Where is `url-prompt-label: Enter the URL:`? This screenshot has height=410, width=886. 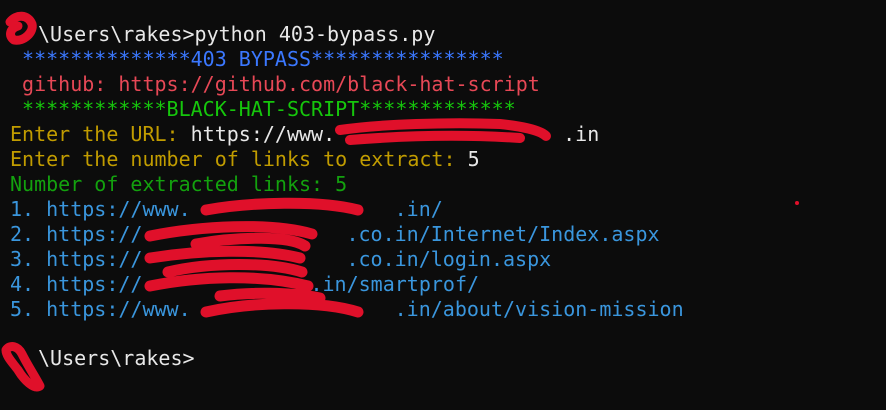
url-prompt-label: Enter the URL: is located at coordinates (100, 134).